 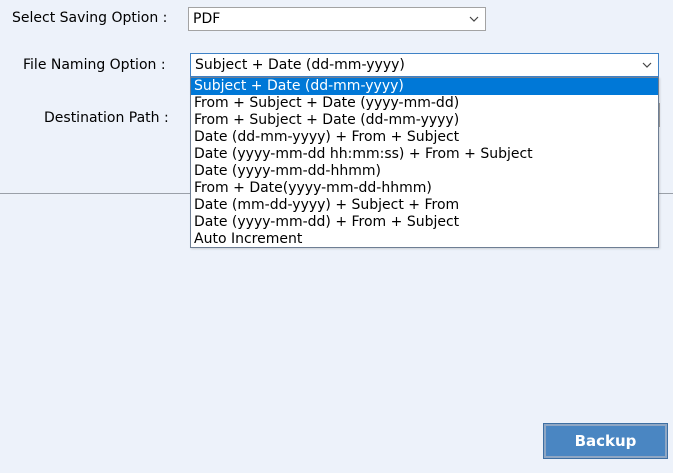 What do you see at coordinates (424, 222) in the screenshot?
I see `dropdown-option: Date (yyyy-mm-dd) + From + Subject` at bounding box center [424, 222].